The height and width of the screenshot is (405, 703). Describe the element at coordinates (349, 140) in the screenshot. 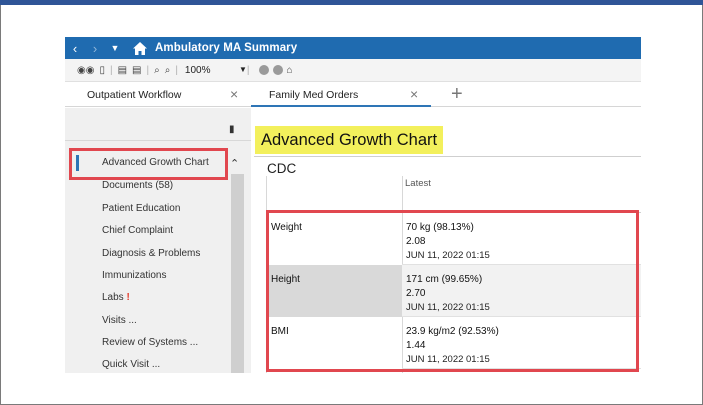

I see `page-title: Advanced Growth Chart` at that location.